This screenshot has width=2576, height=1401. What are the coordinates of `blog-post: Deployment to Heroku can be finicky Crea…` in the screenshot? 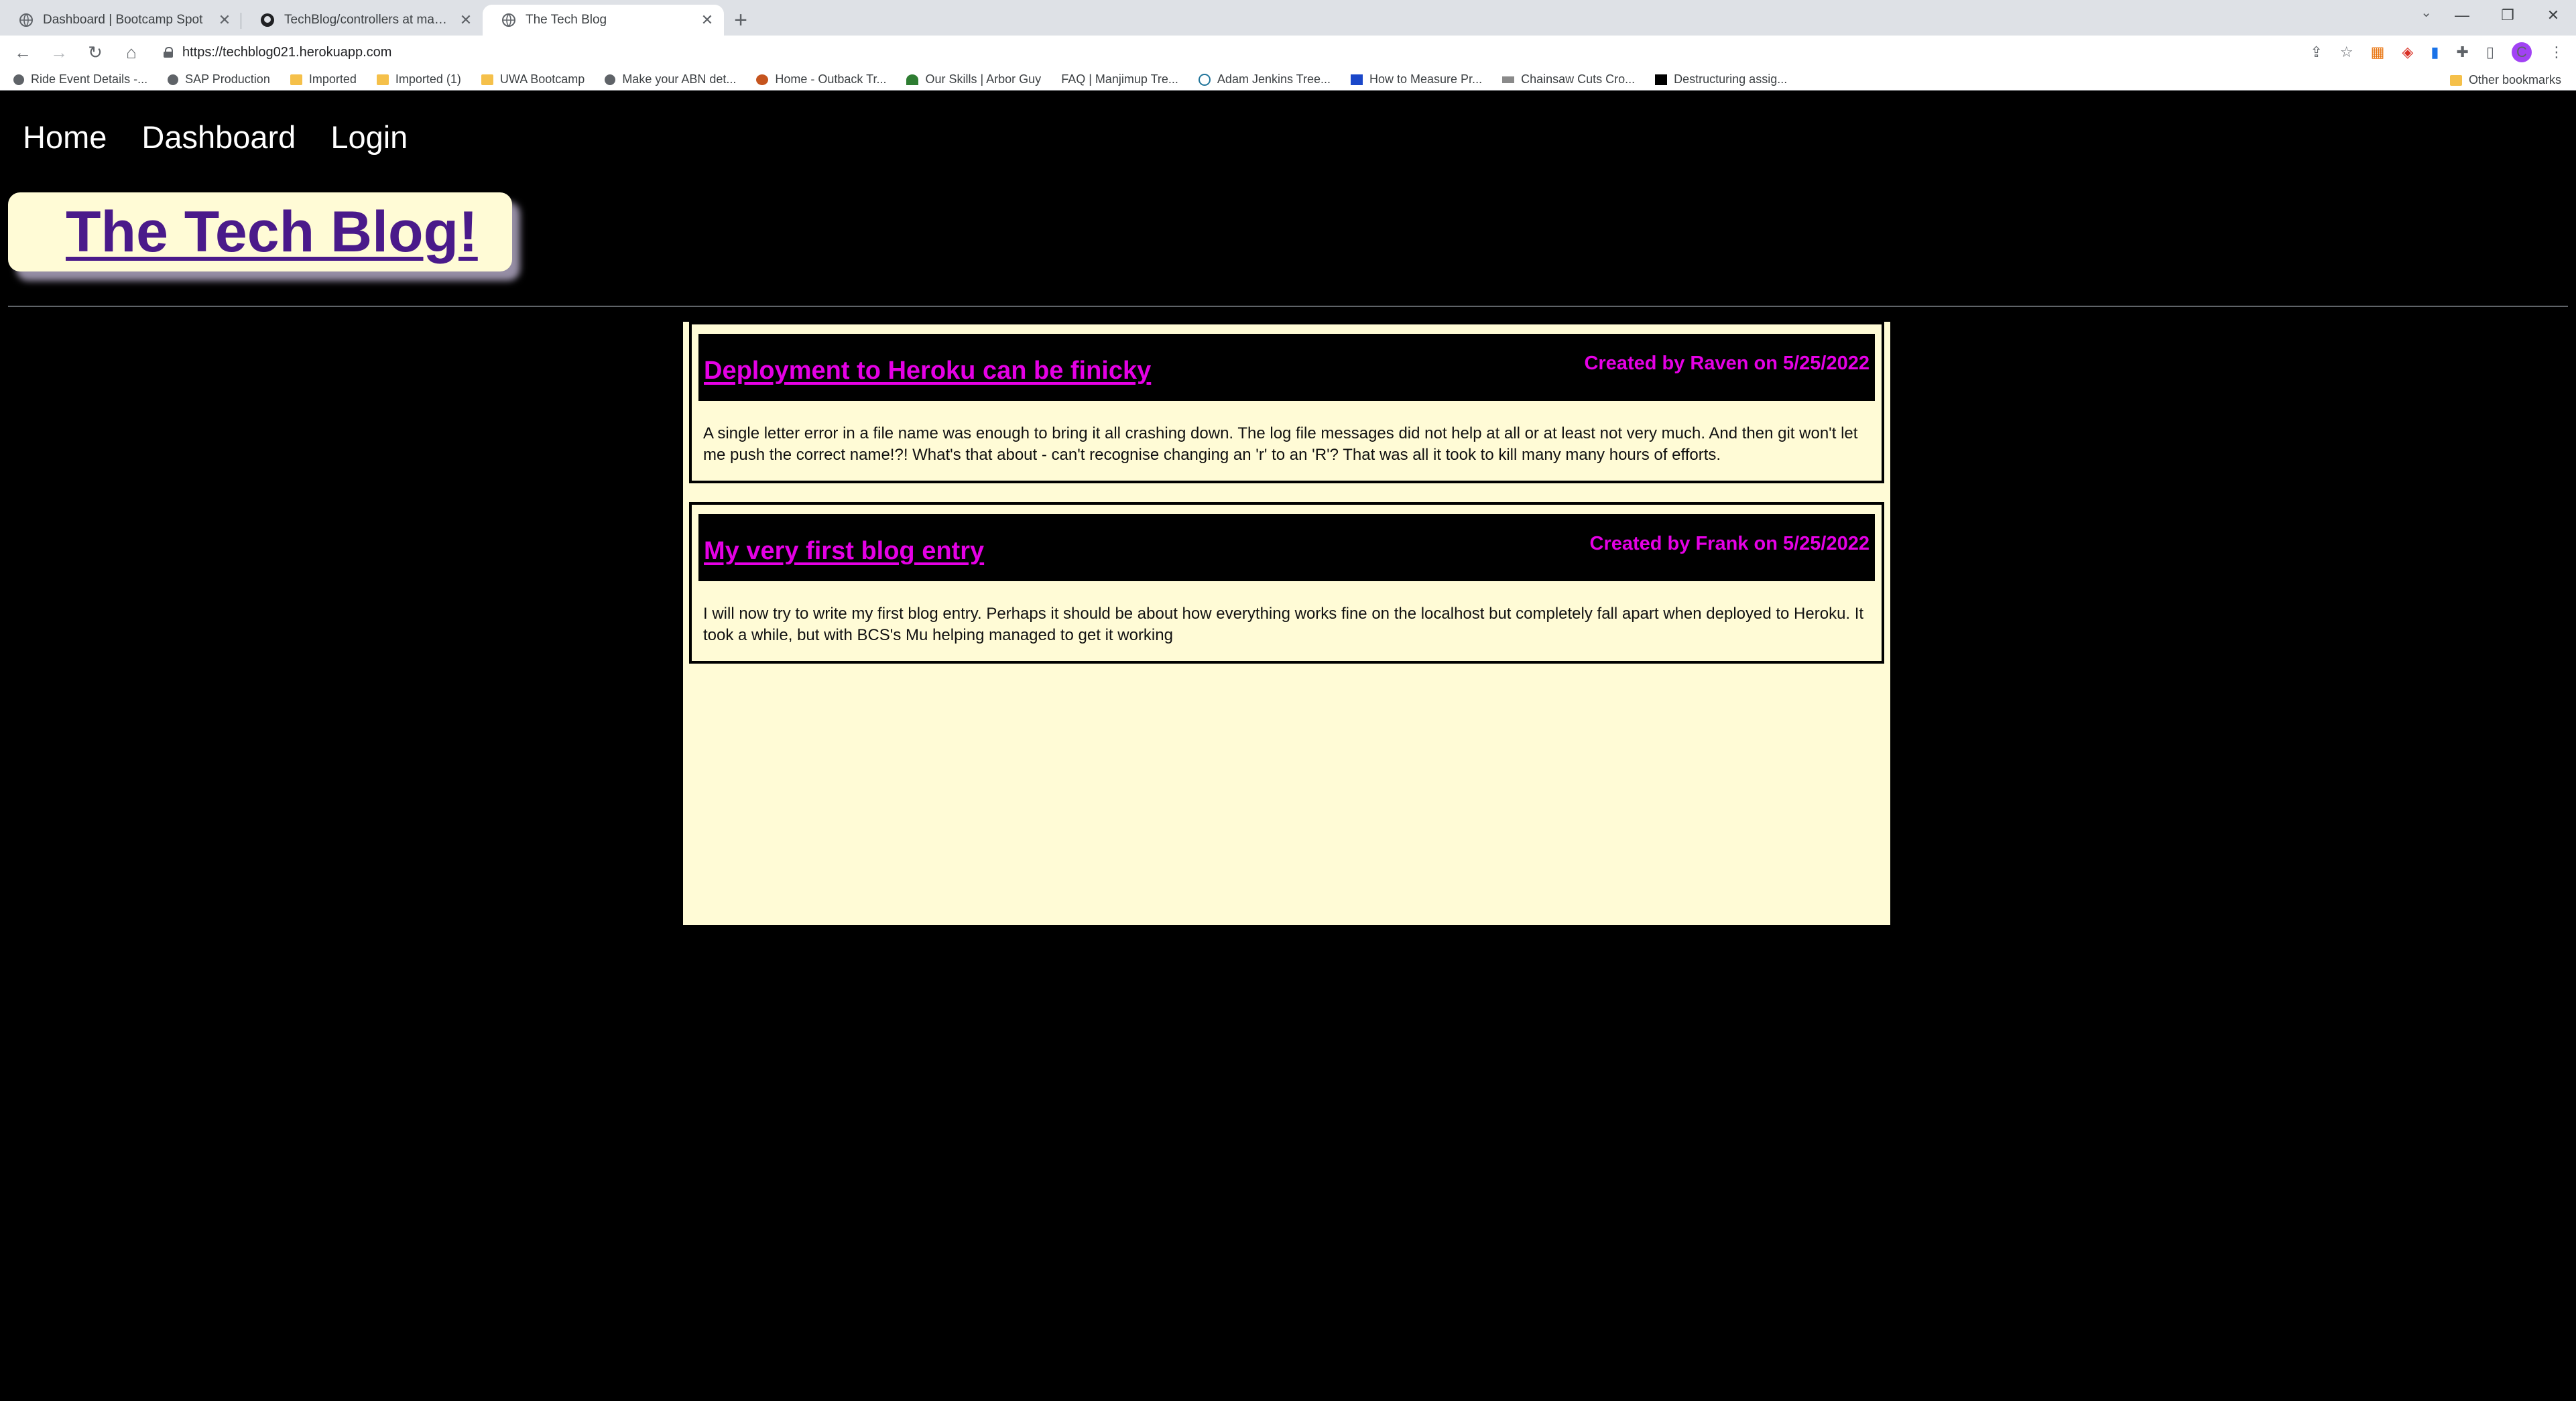 It's located at (1286, 403).